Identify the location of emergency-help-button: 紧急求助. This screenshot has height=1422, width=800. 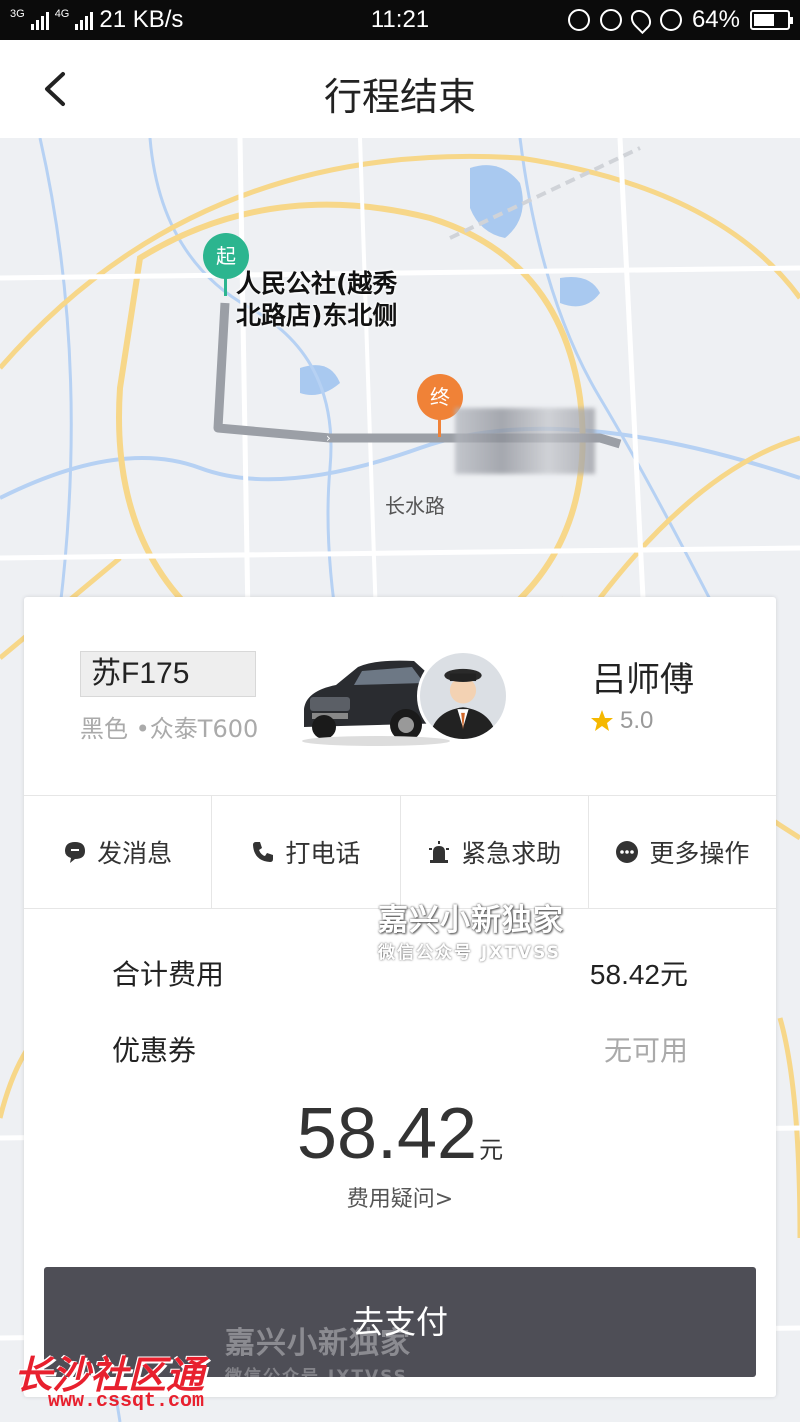
(495, 852).